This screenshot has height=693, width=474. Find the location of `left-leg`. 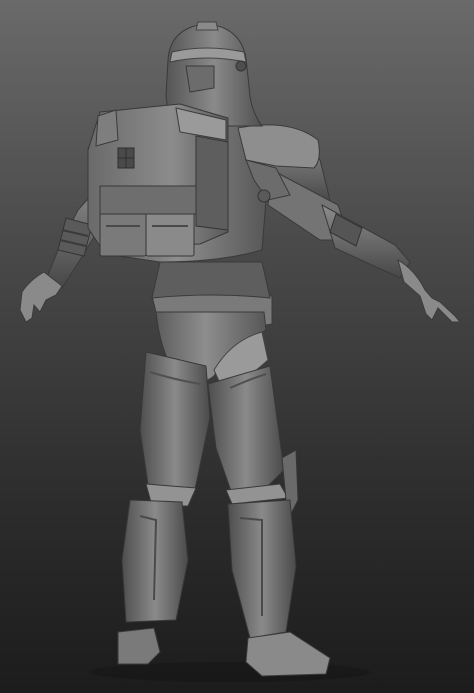

left-leg is located at coordinates (164, 508).